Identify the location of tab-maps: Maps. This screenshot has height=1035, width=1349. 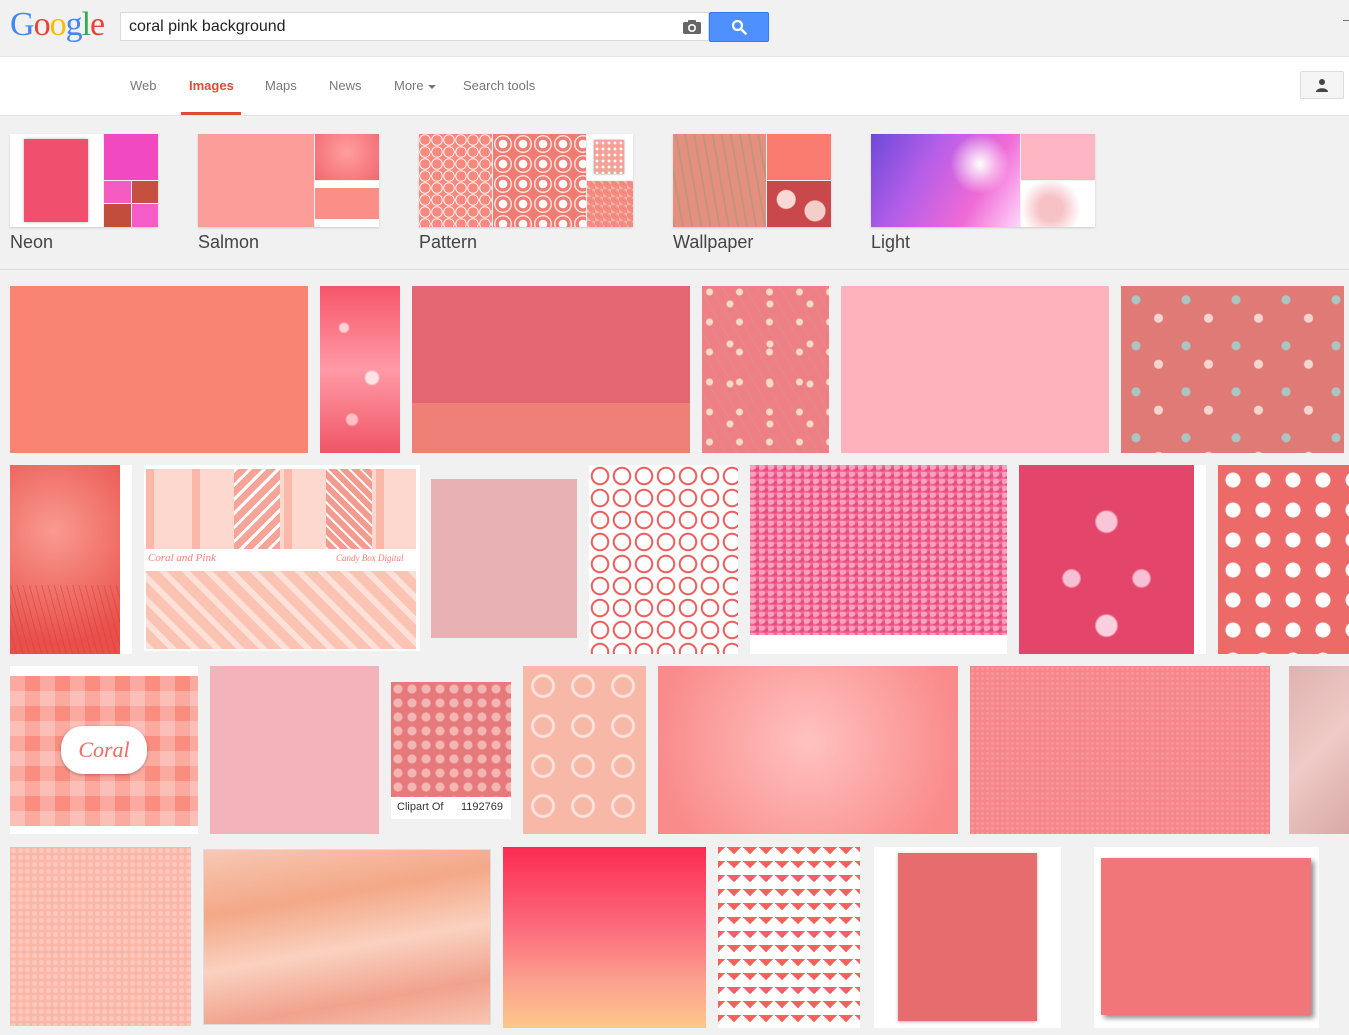
(281, 85).